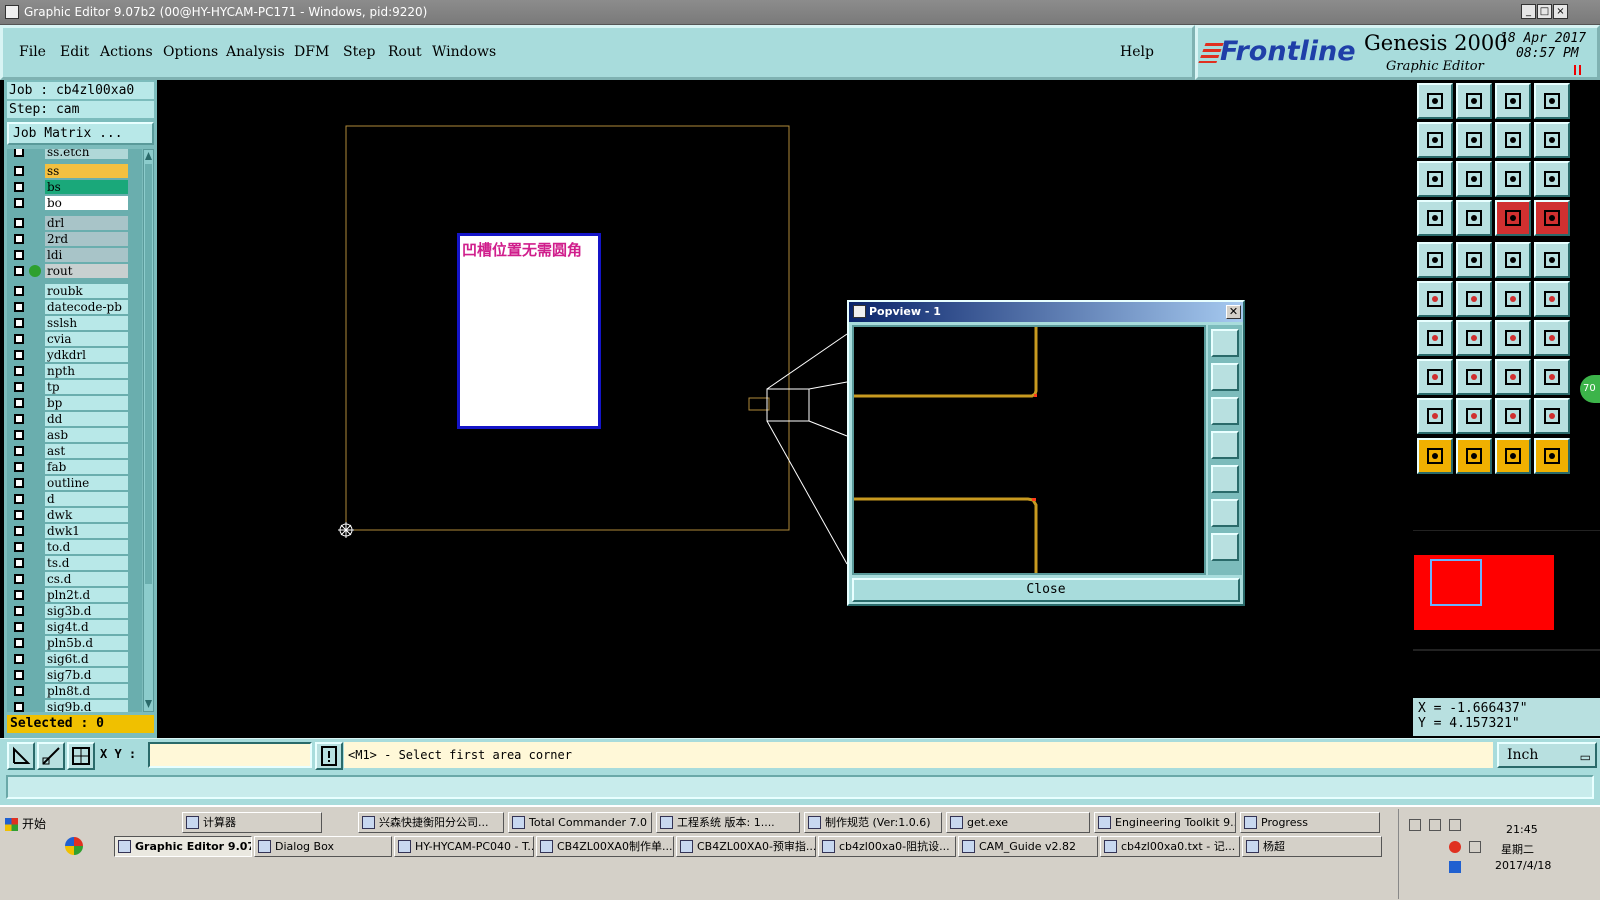 The height and width of the screenshot is (900, 1600). I want to click on layer-row: to.d, so click(74, 547).